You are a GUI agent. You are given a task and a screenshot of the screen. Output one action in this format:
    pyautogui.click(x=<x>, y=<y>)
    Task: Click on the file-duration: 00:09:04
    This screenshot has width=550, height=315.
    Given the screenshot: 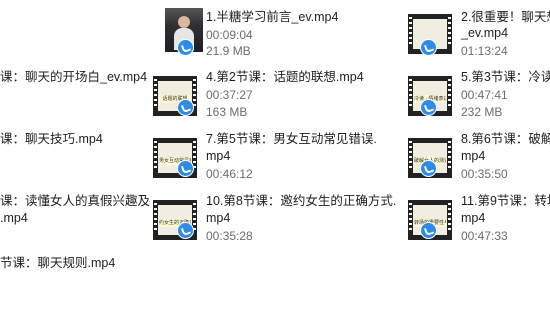 What is the action you would take?
    pyautogui.click(x=229, y=35)
    